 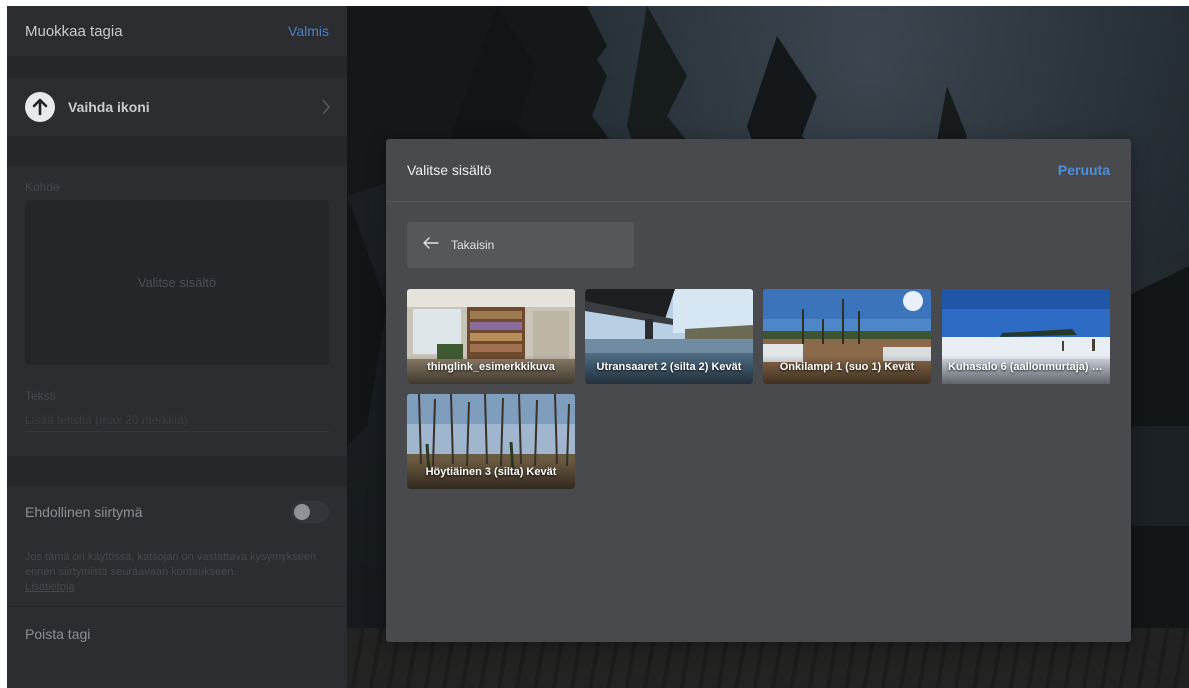 I want to click on content-tile: Höytiäinen 3 (silta) Kevät, so click(x=491, y=441).